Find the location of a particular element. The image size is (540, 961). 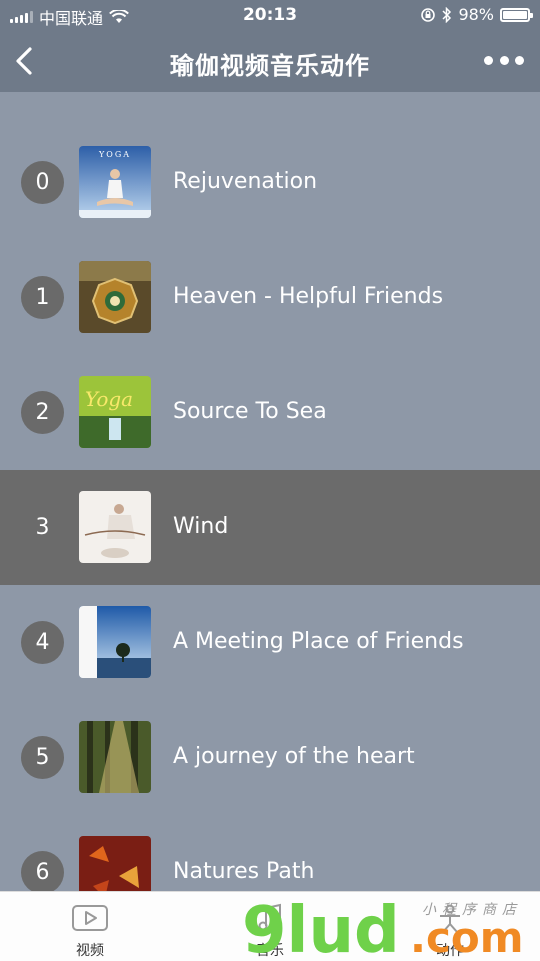

tab-bar: 视频 音乐 动作 is located at coordinates (270, 926).